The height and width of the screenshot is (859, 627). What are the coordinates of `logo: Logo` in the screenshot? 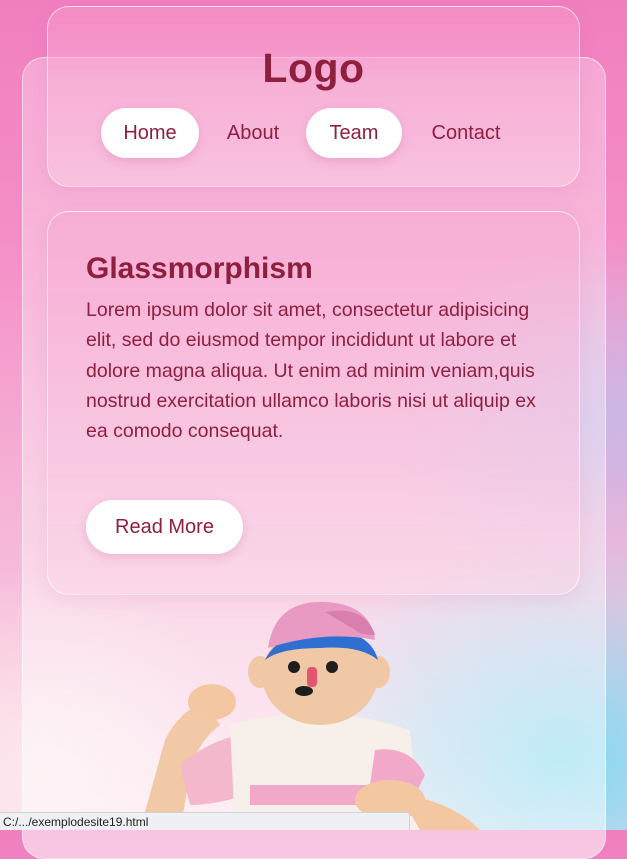 It's located at (313, 68).